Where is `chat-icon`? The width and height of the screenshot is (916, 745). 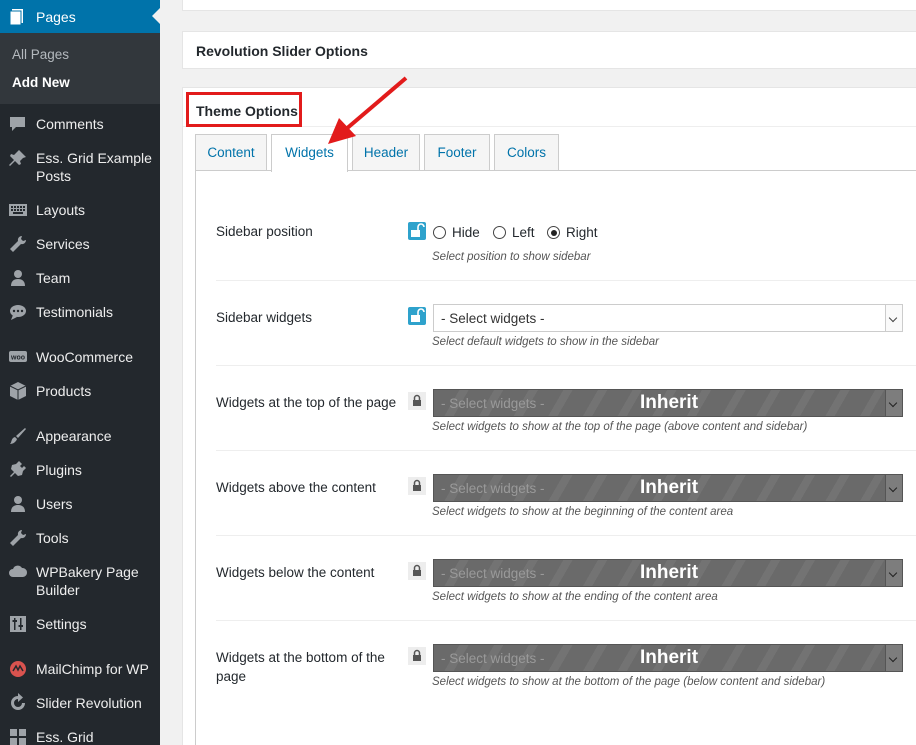
chat-icon is located at coordinates (18, 312).